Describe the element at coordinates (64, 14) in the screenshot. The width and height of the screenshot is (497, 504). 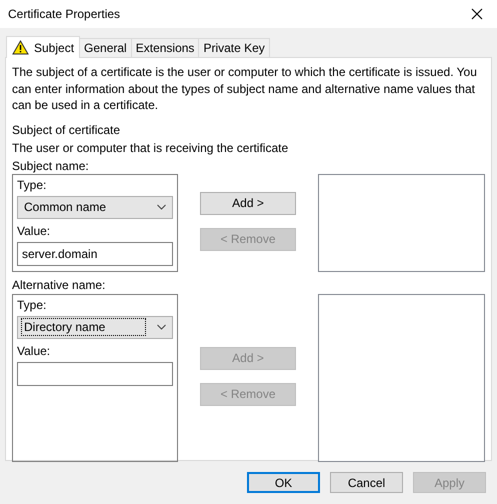
I see `window-title: Certificate Properties` at that location.